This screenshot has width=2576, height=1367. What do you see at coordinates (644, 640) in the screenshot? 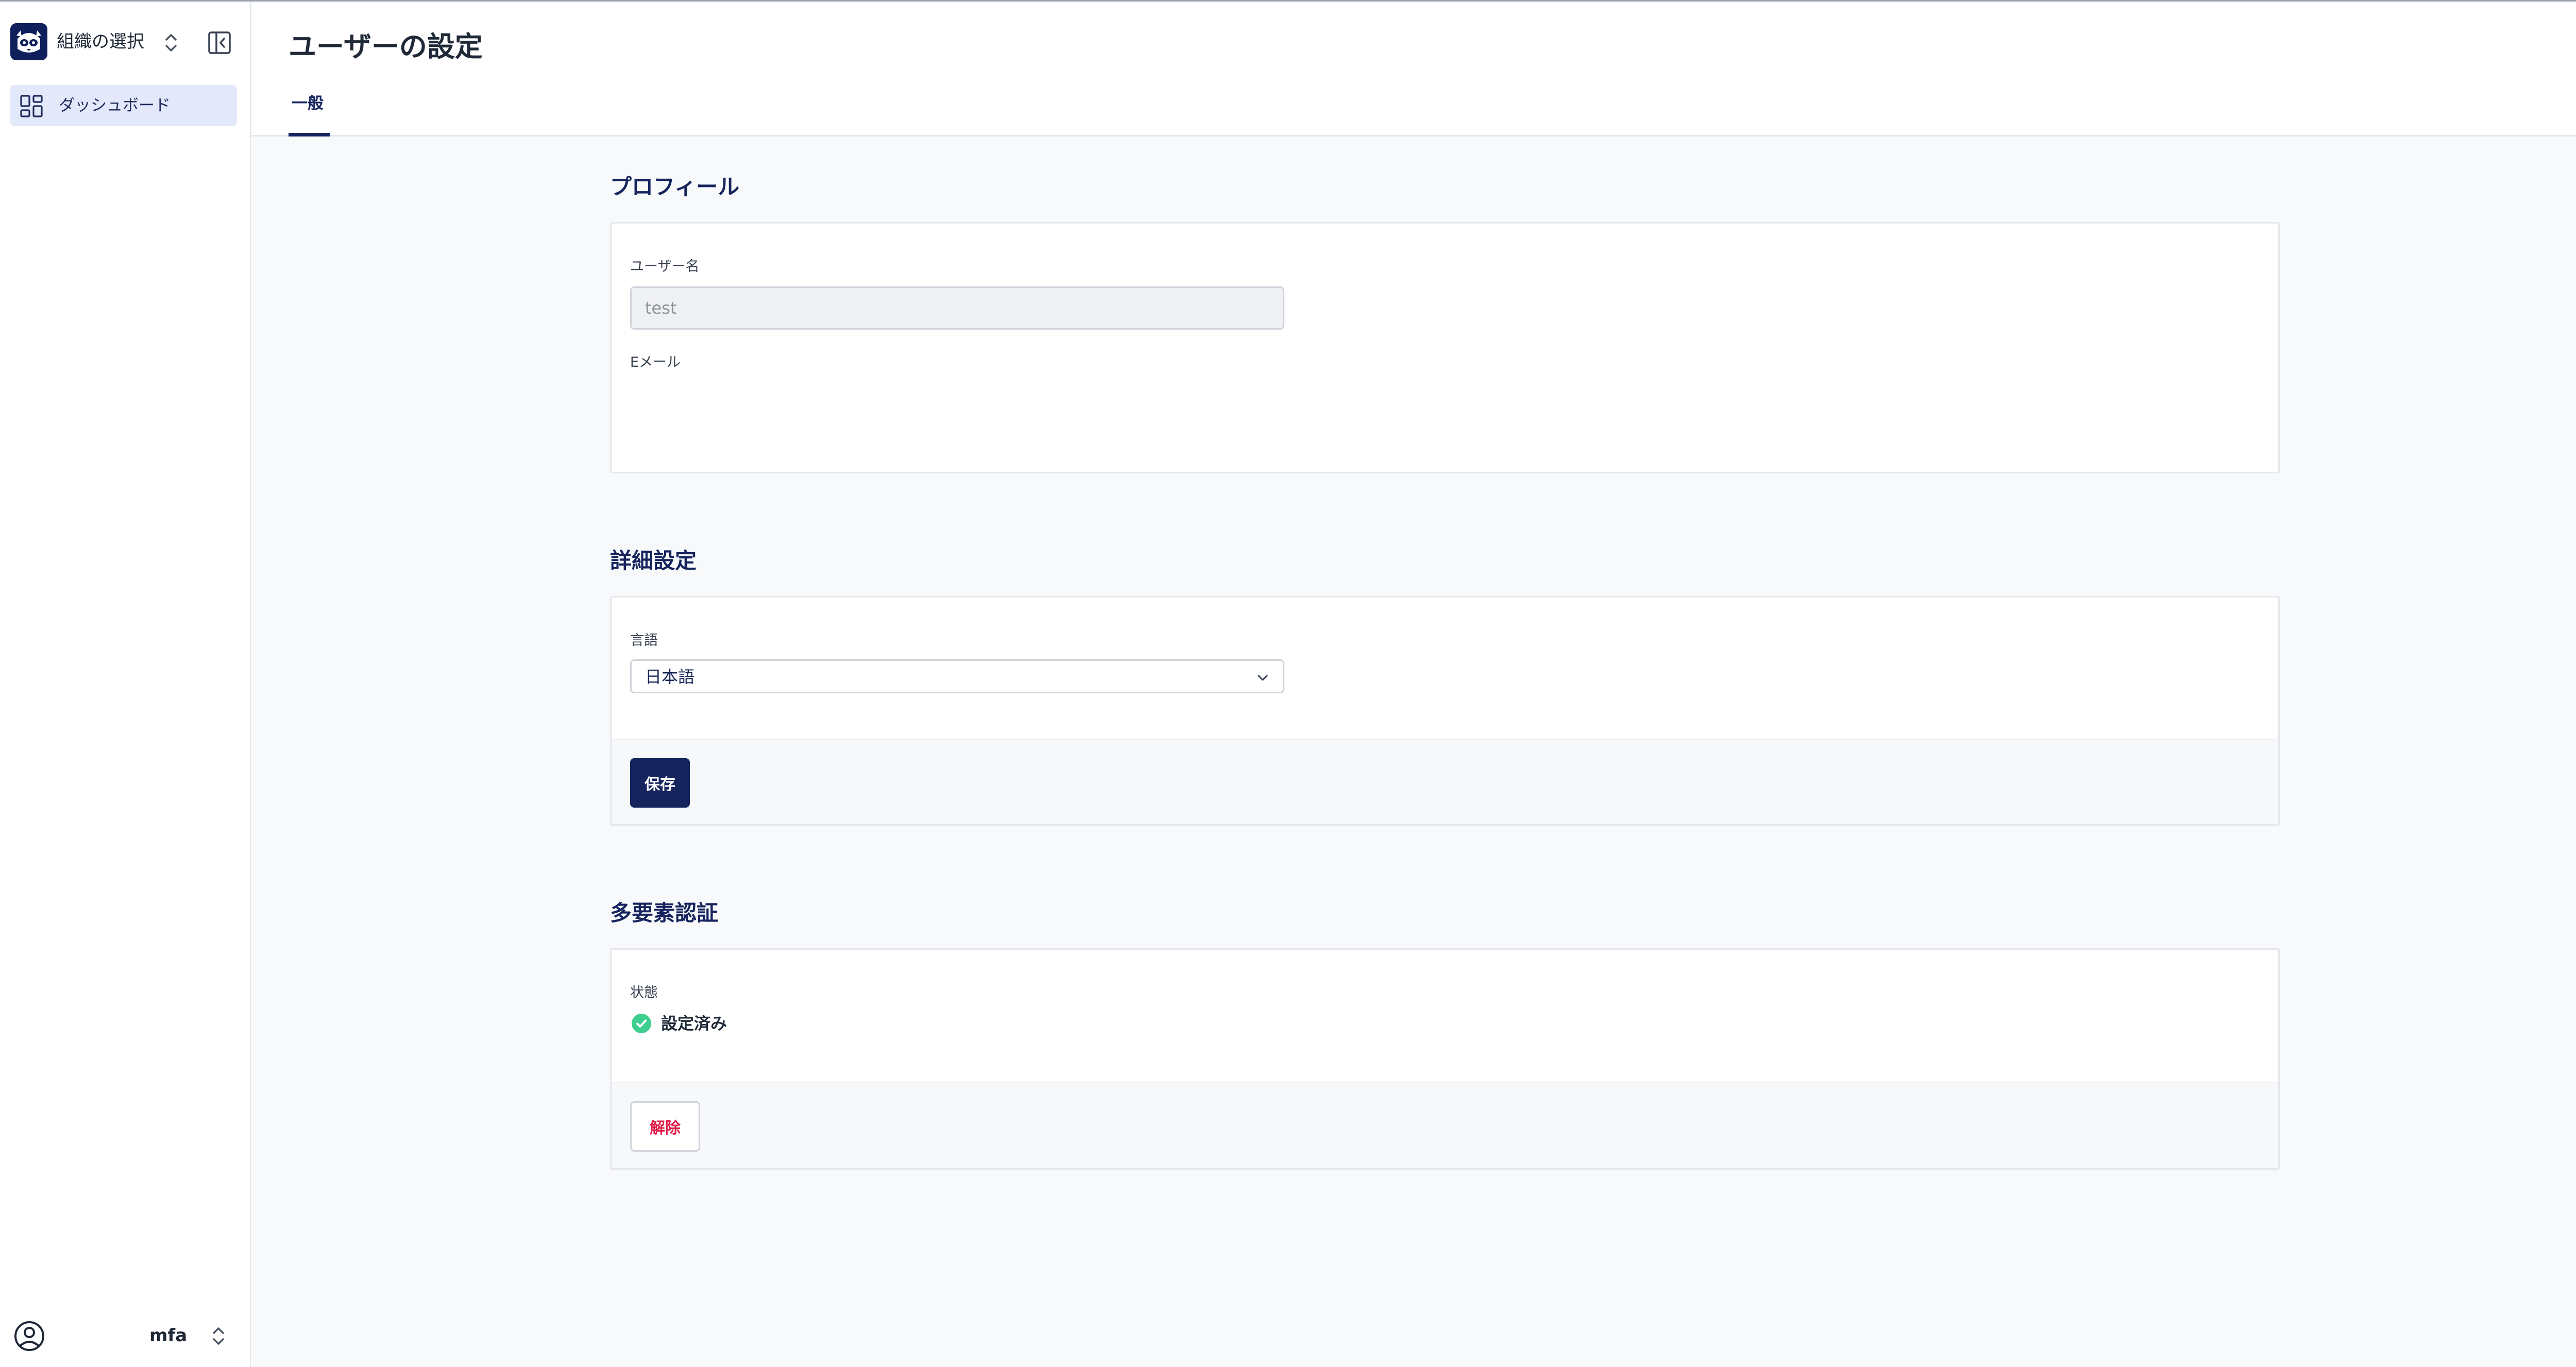
I see `language-label: 言語` at bounding box center [644, 640].